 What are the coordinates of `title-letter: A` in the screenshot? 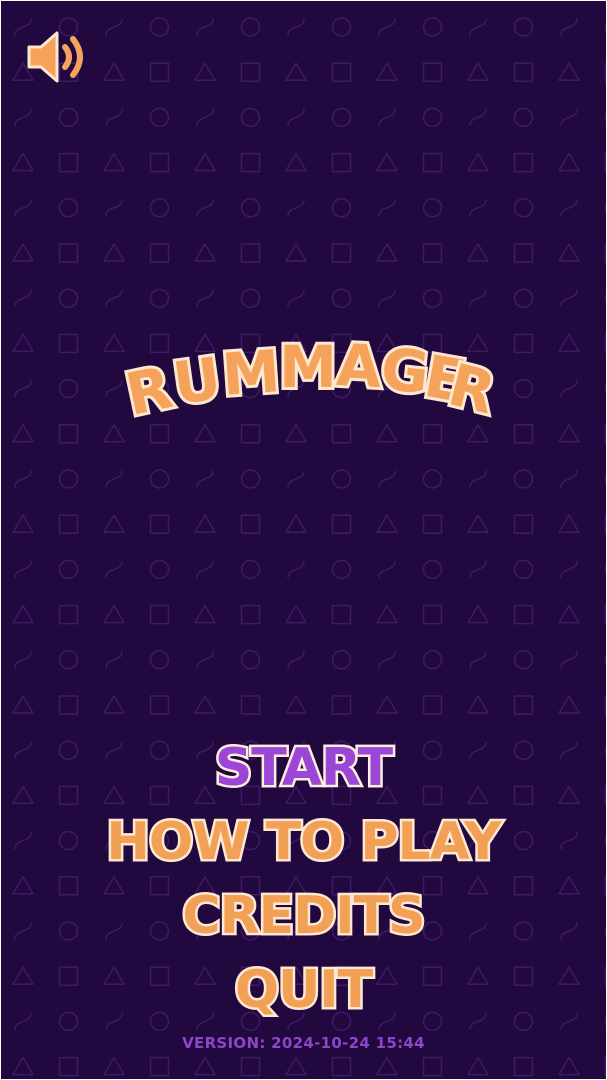 It's located at (359, 366).